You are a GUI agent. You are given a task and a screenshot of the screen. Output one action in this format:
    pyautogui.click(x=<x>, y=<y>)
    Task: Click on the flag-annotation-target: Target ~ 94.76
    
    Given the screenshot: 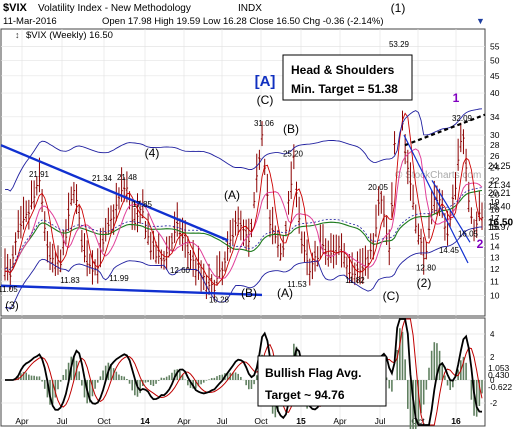 What is the action you would take?
    pyautogui.click(x=305, y=395)
    